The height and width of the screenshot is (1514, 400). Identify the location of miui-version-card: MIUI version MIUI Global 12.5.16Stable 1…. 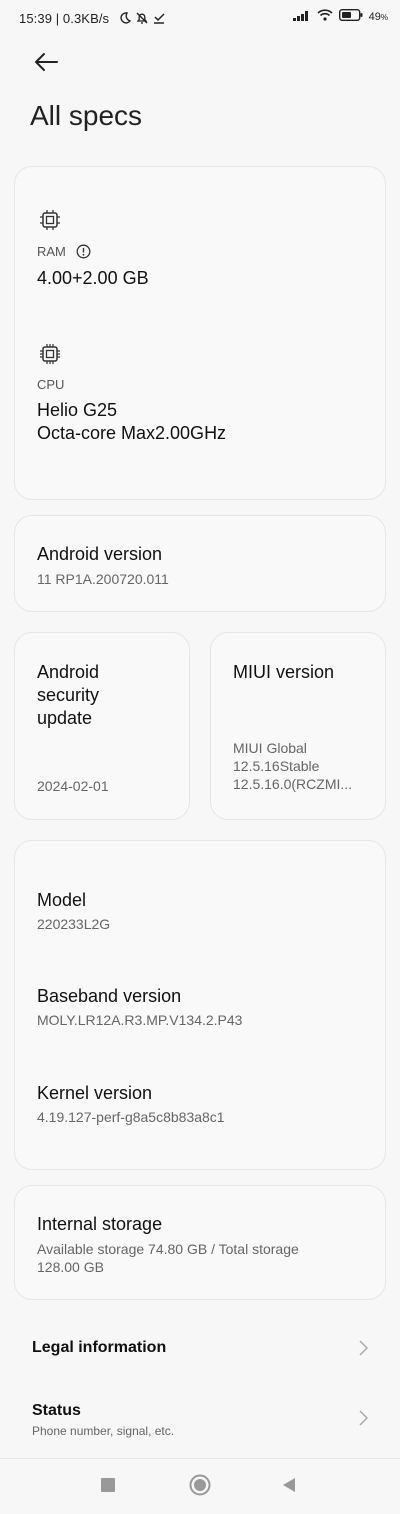
(298, 726).